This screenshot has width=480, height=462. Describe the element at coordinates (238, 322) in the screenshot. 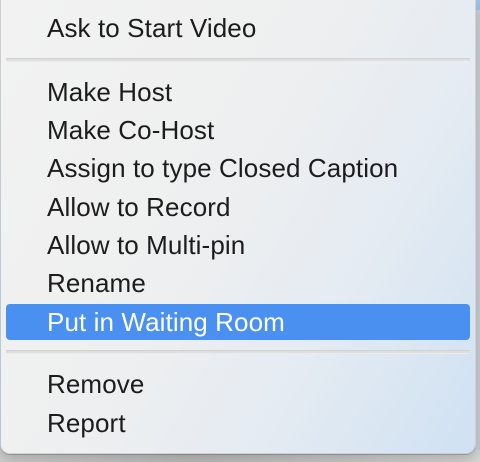

I see `menu-item-put-in-waiting-room: Put in Waiting Room` at that location.